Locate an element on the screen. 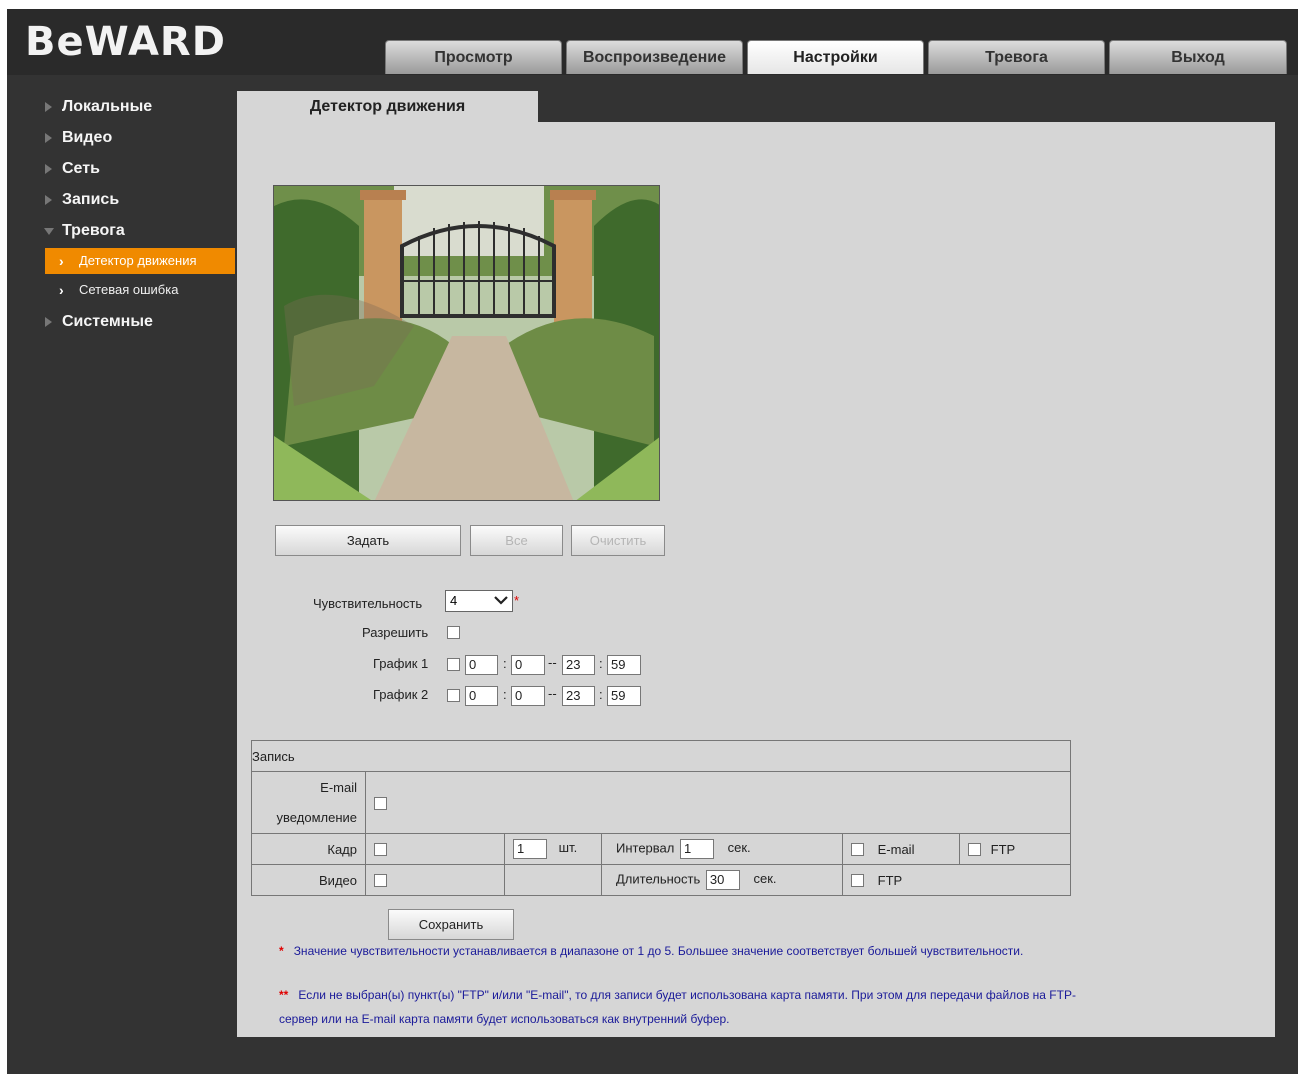 The width and height of the screenshot is (1304, 1081). video-checkbox is located at coordinates (380, 880).